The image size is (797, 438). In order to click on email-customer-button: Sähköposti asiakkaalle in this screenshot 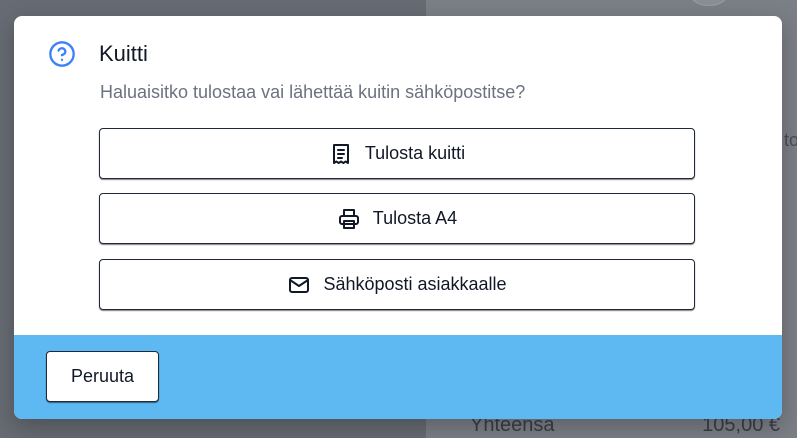, I will do `click(397, 284)`.